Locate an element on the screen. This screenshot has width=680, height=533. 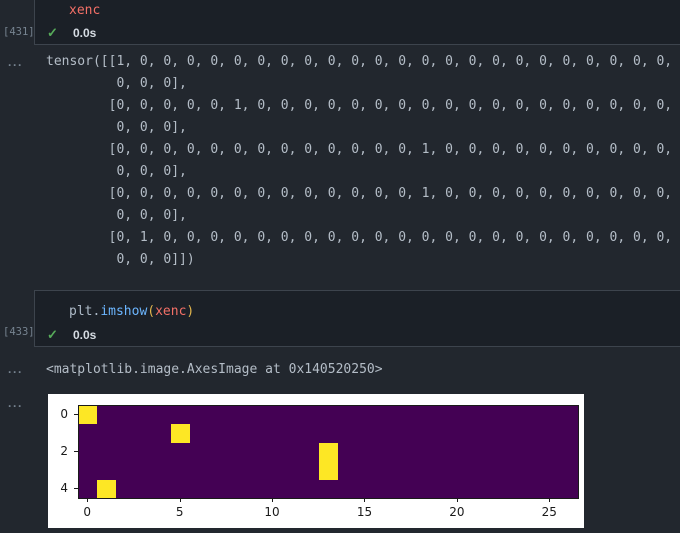
code-token: plt is located at coordinates (81, 311).